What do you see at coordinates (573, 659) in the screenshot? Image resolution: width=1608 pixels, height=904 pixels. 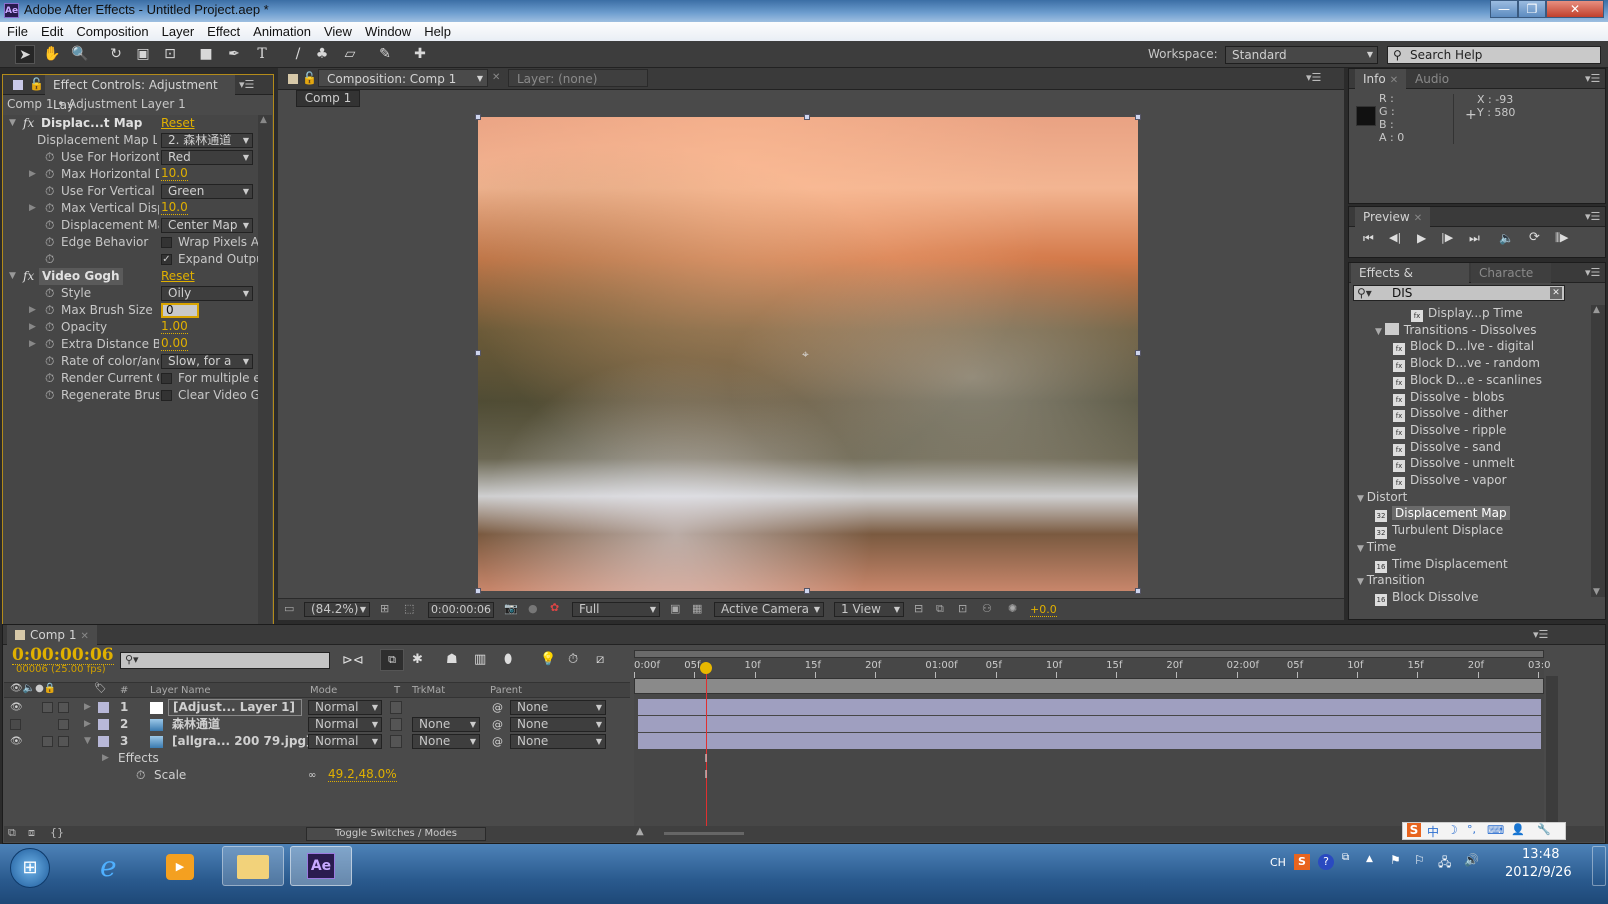 I see `auto-keyframe-icon: ⏱` at bounding box center [573, 659].